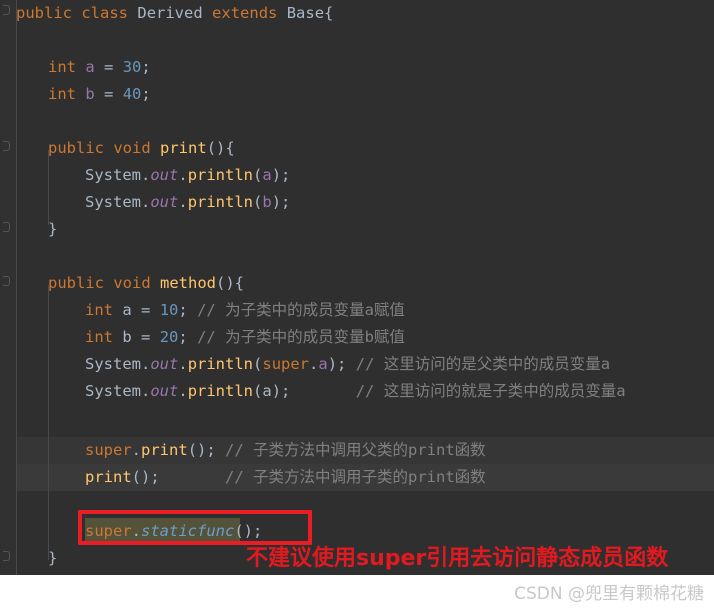  What do you see at coordinates (357, 531) in the screenshot?
I see `code-line-highlighted: super.staticfunc();` at bounding box center [357, 531].